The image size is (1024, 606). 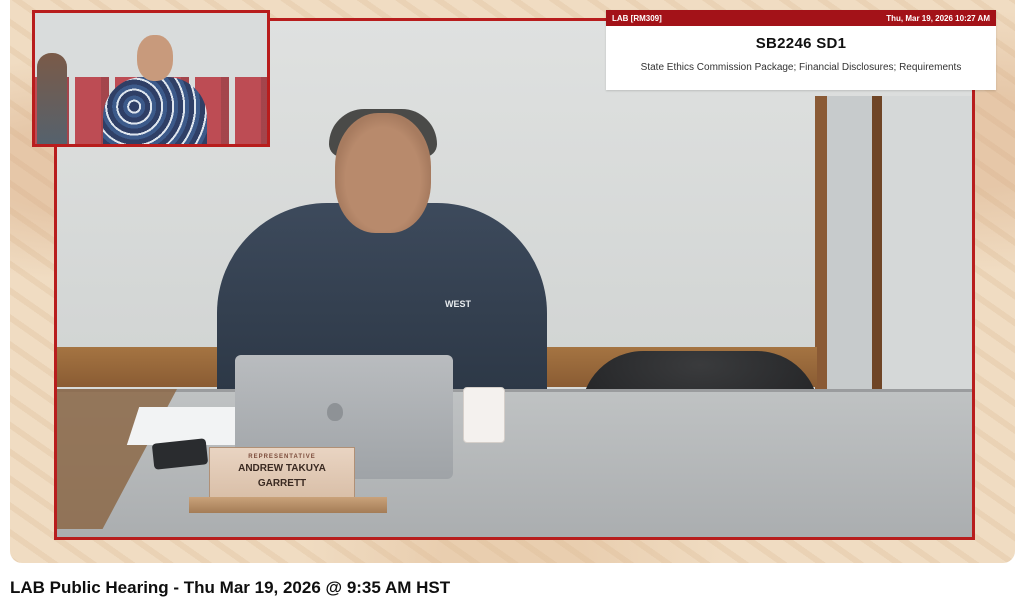 I want to click on jacket-logo: WEST, so click(x=458, y=304).